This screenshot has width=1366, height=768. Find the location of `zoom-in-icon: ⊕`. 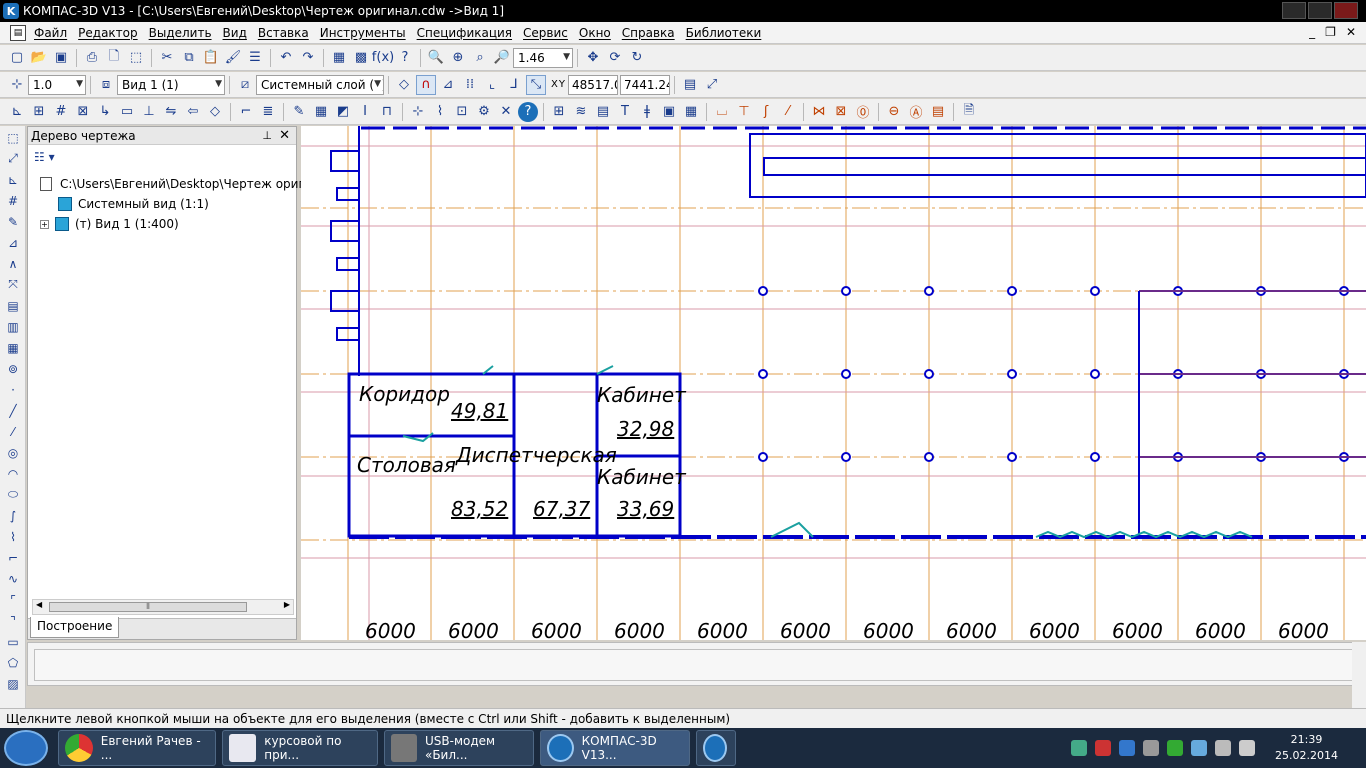

zoom-in-icon: ⊕ is located at coordinates (458, 58).